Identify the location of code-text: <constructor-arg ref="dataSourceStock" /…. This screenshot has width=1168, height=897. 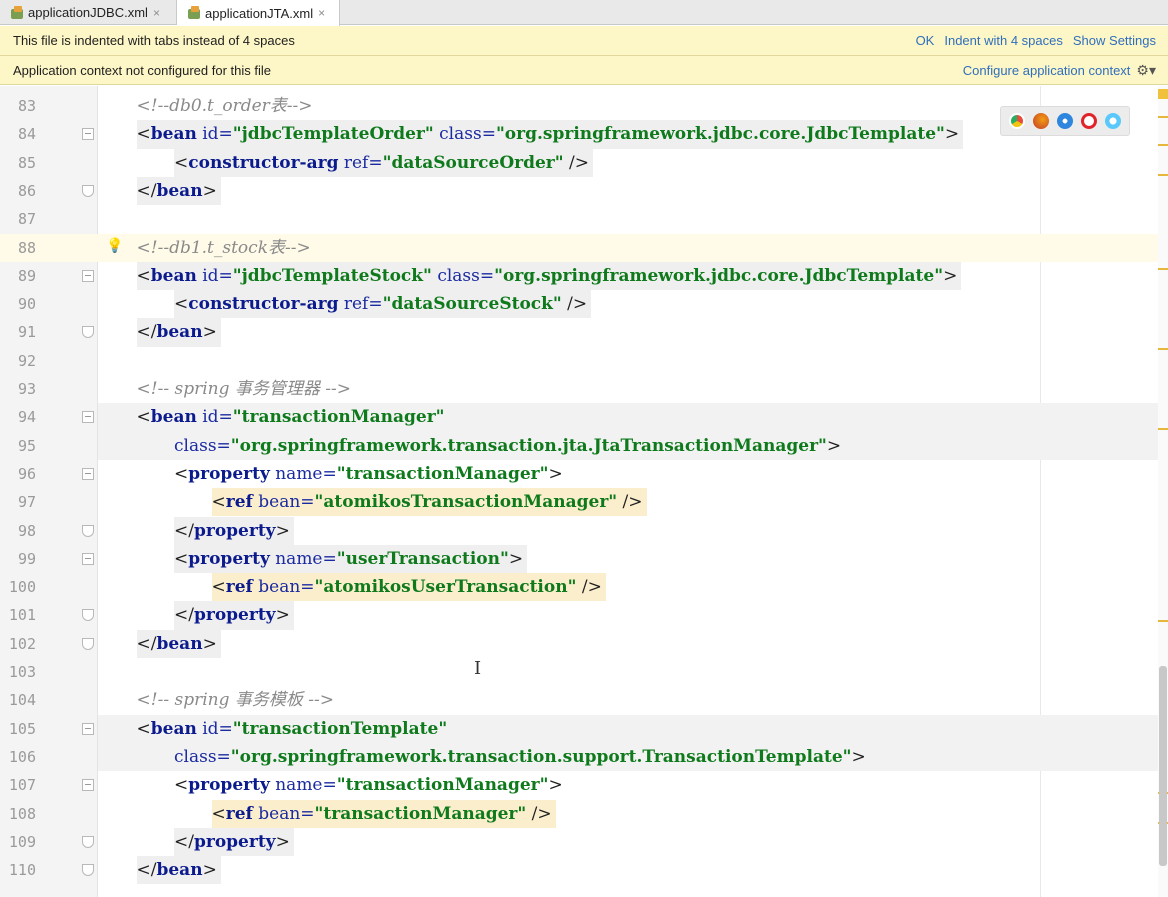
(383, 304).